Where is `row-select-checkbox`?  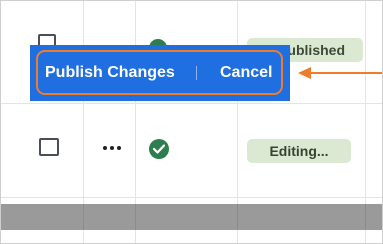
row-select-checkbox is located at coordinates (49, 147).